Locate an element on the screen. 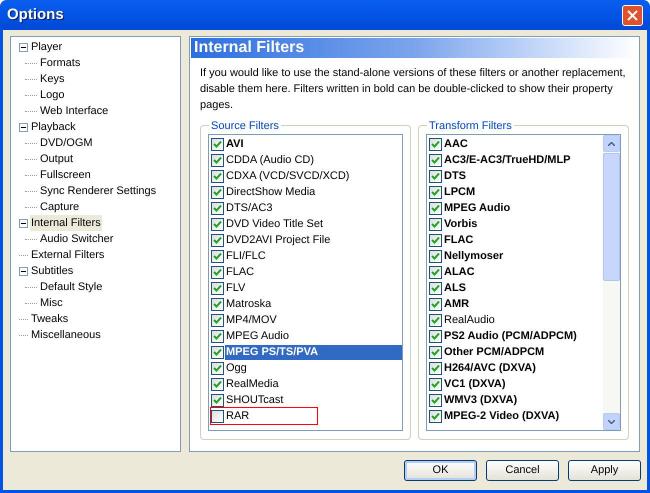 This screenshot has width=650, height=493. filter-label: AAC is located at coordinates (456, 144).